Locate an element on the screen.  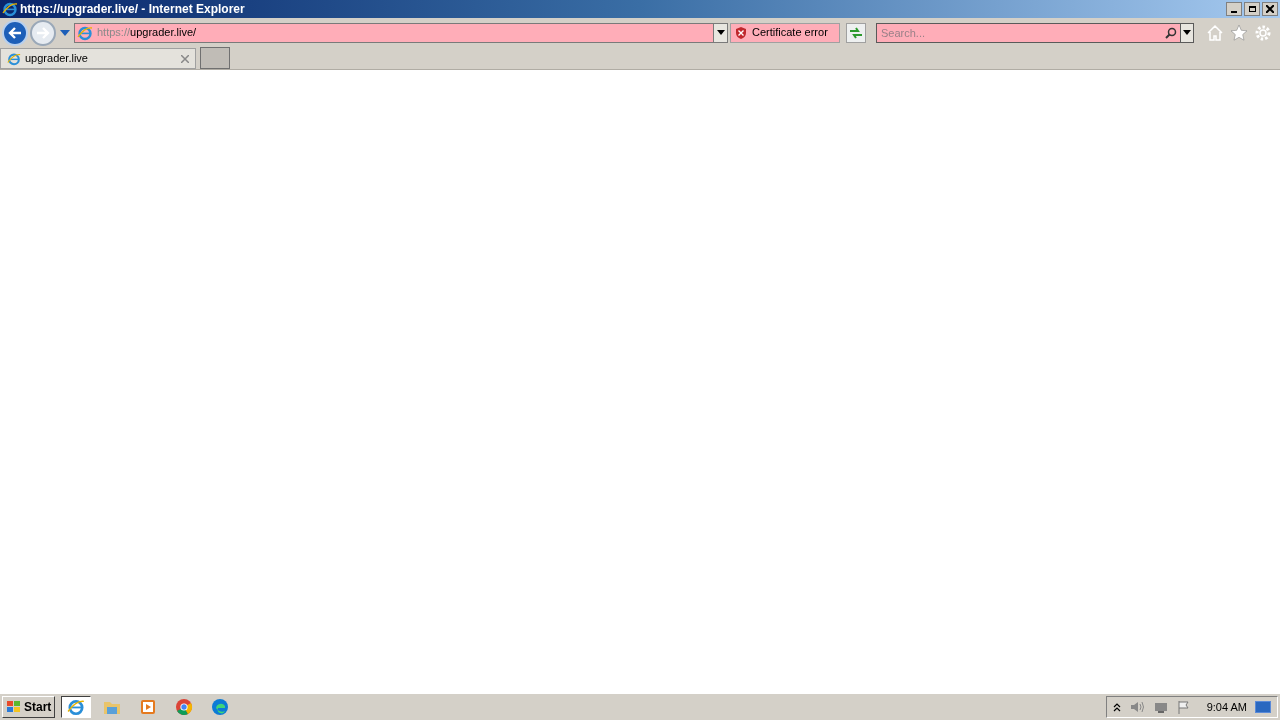
start-button: Start is located at coordinates (29, 707).